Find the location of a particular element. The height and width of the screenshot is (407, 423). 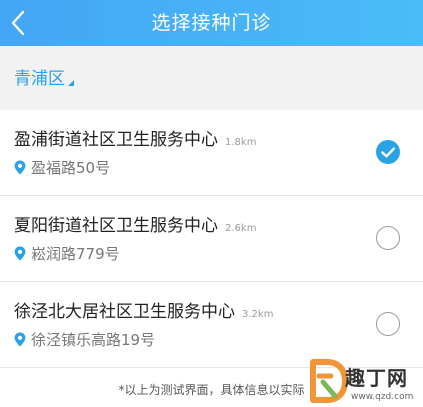

clinic-distance: 1.8km is located at coordinates (241, 142).